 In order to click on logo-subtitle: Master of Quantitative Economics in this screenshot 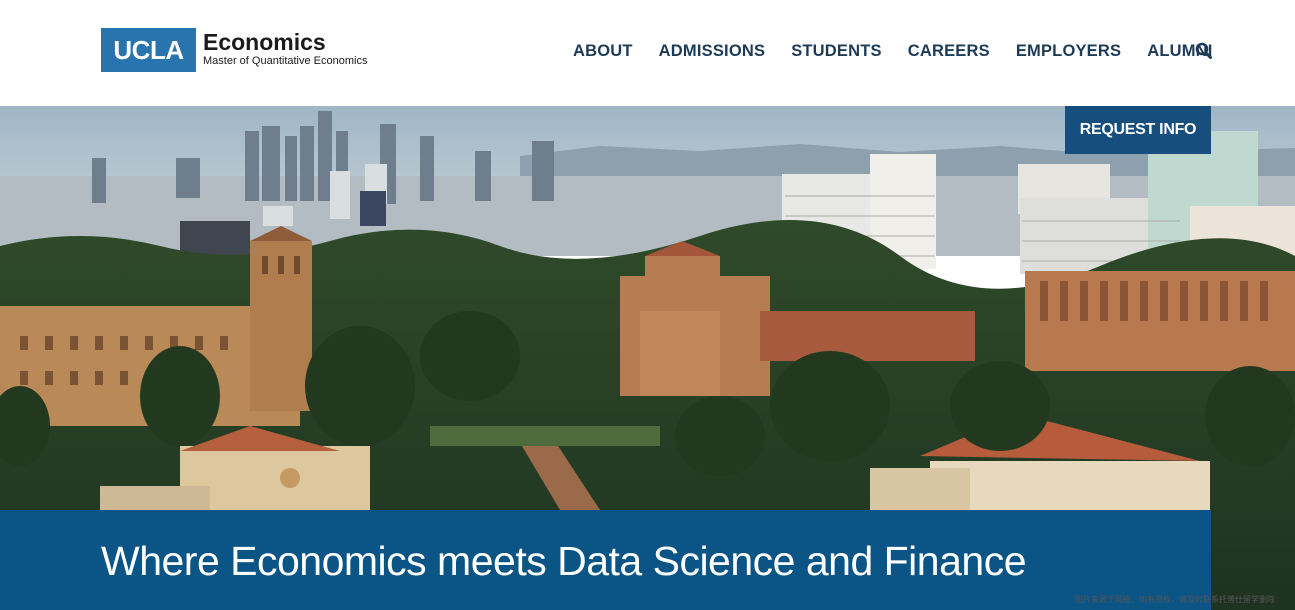, I will do `click(285, 61)`.